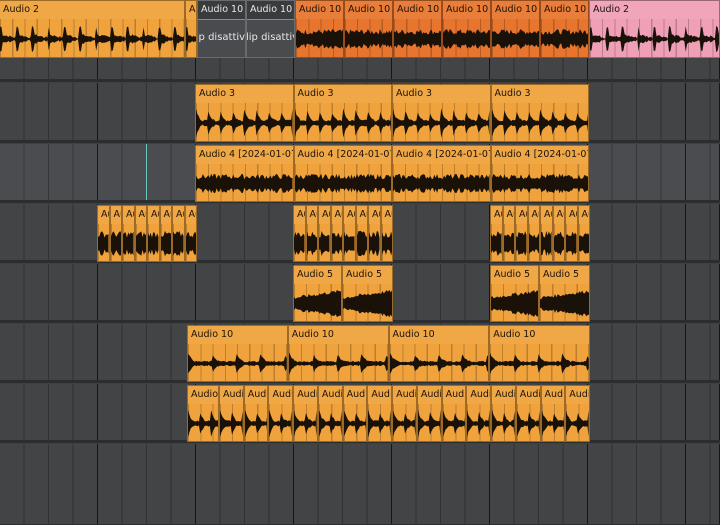  What do you see at coordinates (222, 37) in the screenshot?
I see `clip-disabled-text: Clip disattivato` at bounding box center [222, 37].